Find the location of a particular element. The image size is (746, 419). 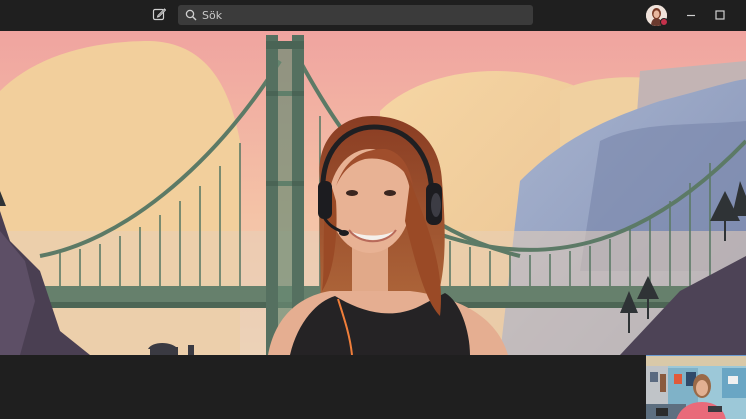

maximize-icon is located at coordinates (720, 15).